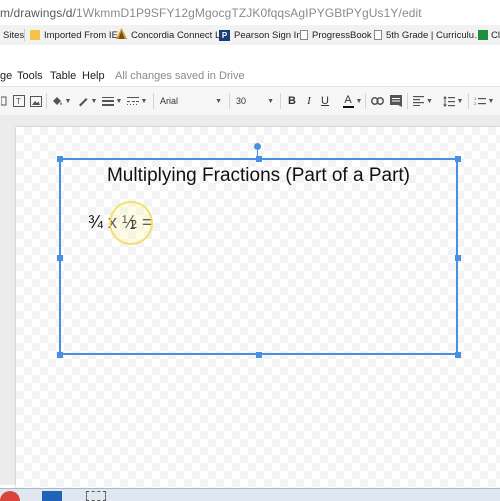  I want to click on bookmark-separator, so click(24, 35).